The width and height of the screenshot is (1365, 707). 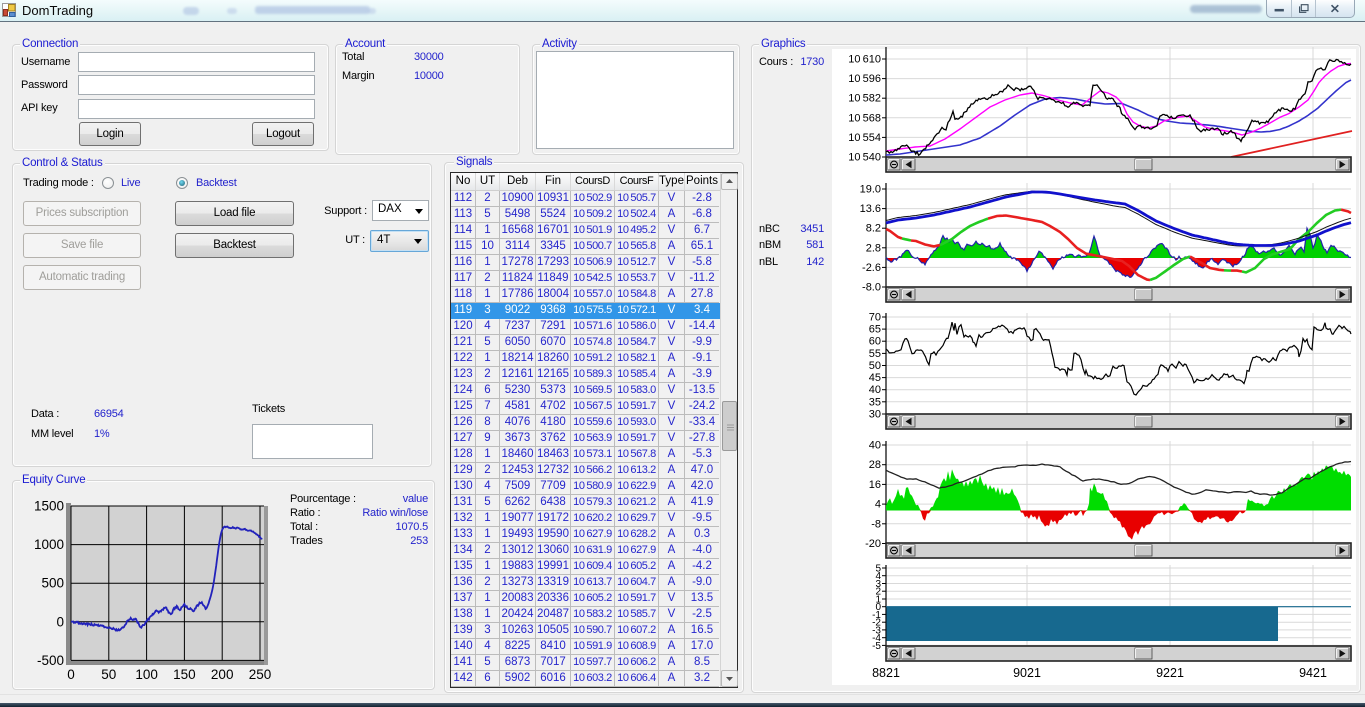 I want to click on svg-text: 9421, so click(x=1313, y=673).